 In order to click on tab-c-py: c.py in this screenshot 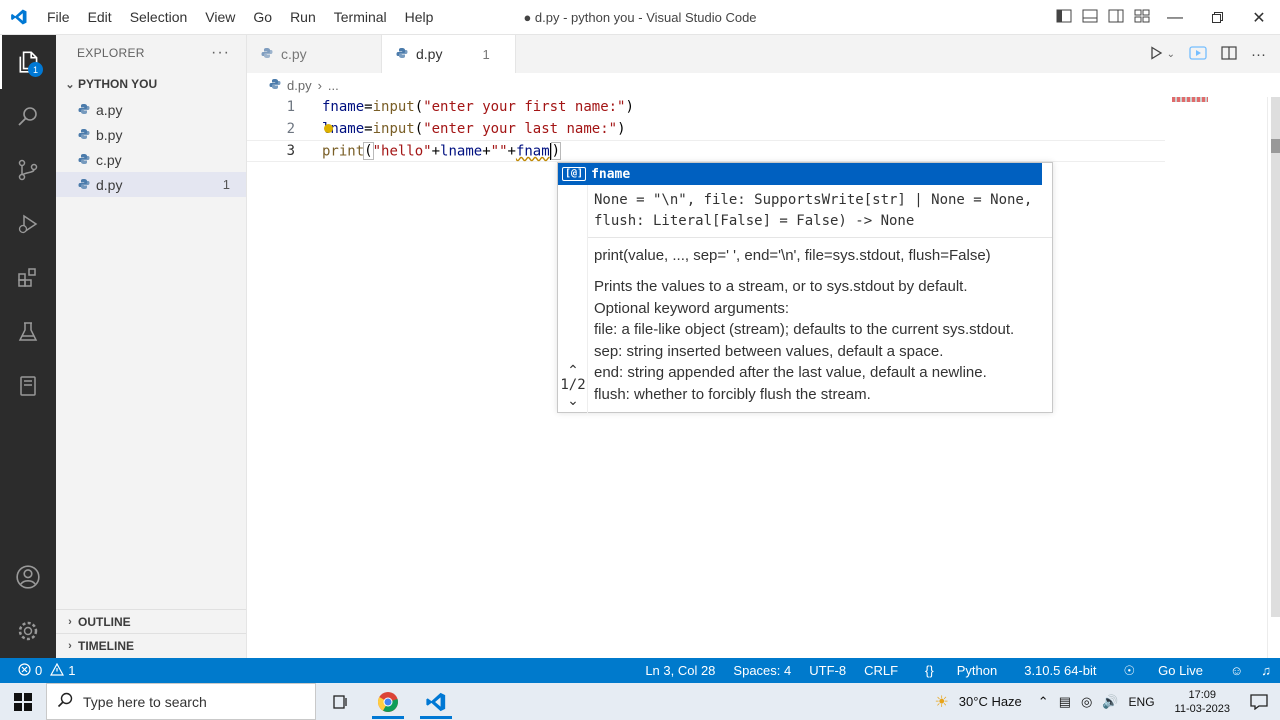, I will do `click(314, 54)`.